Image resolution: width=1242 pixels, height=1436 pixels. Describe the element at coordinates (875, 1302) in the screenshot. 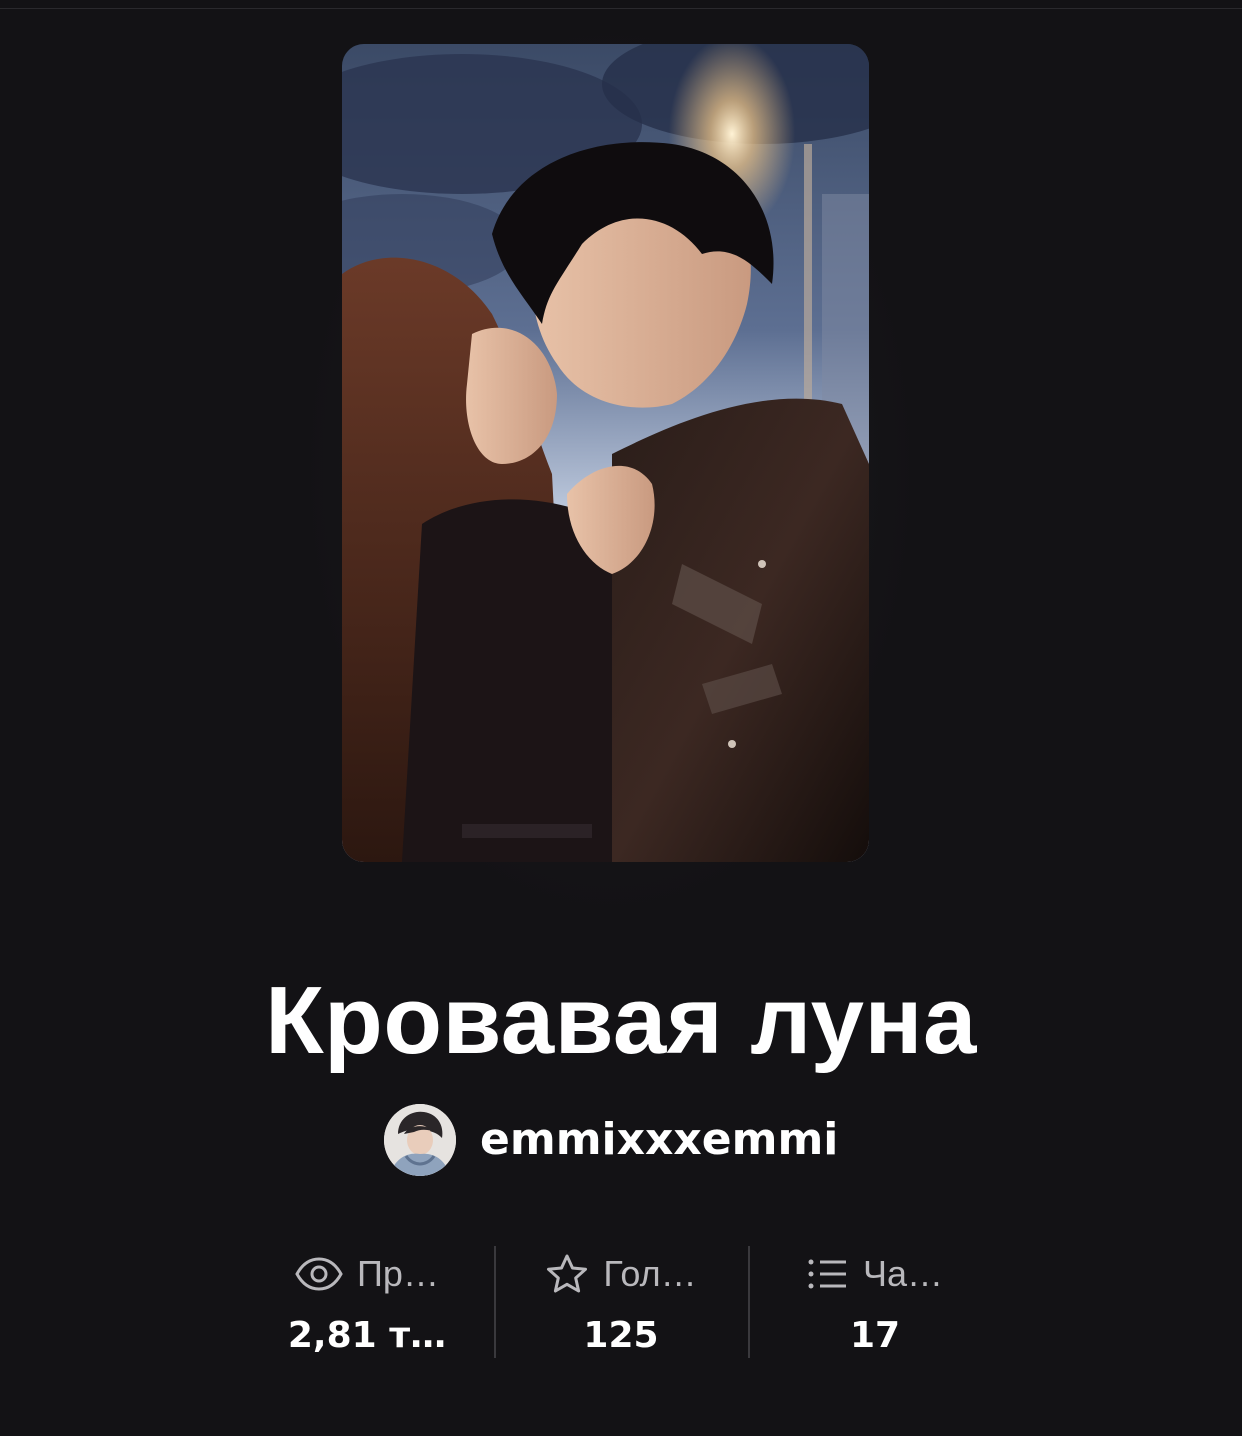

I see `stat-parts: Ча… 17` at that location.